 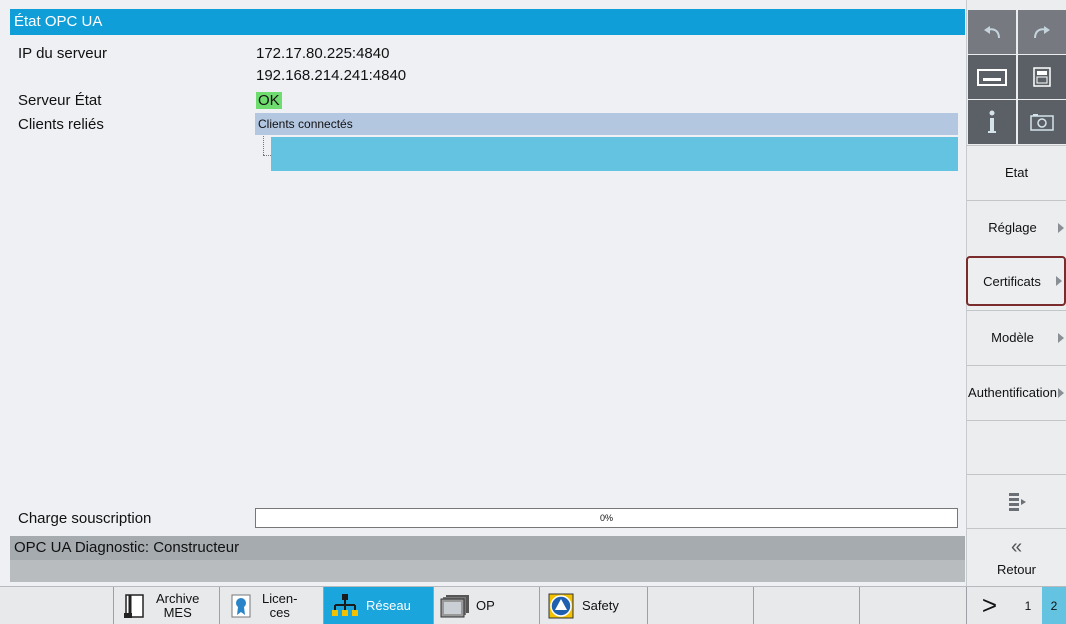 What do you see at coordinates (614, 154) in the screenshot?
I see `client-row` at bounding box center [614, 154].